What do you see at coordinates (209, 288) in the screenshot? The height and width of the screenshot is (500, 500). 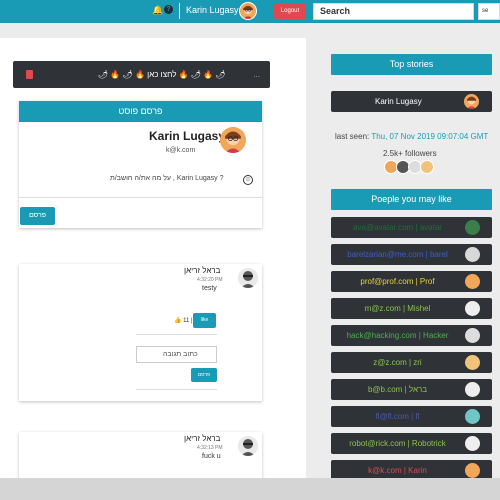 I see `post-body: testy` at bounding box center [209, 288].